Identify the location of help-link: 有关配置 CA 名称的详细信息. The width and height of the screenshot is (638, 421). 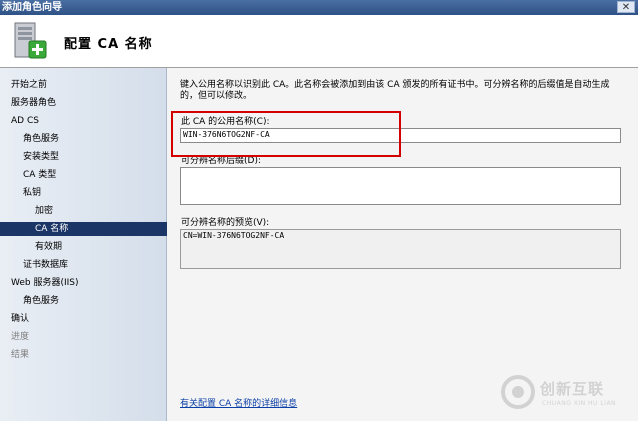
(238, 402).